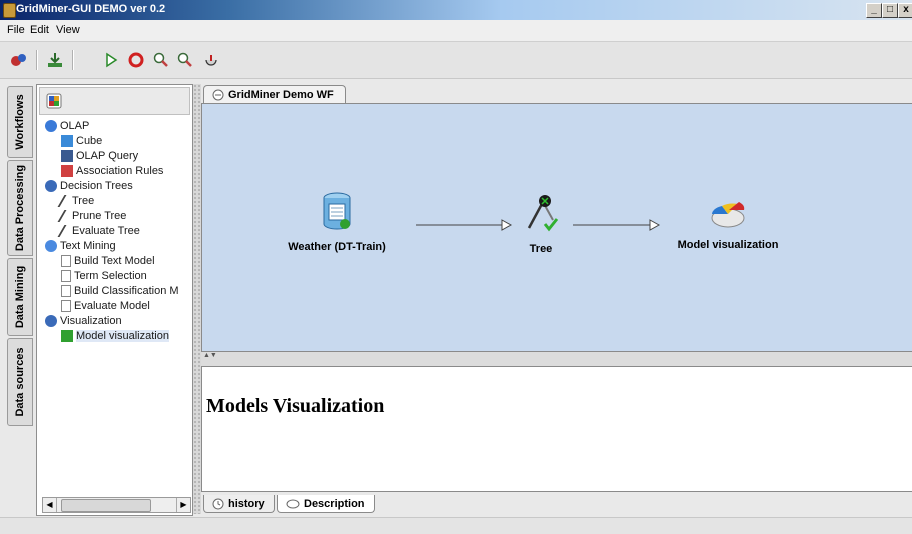 This screenshot has height=534, width=912. Describe the element at coordinates (88, 245) in the screenshot. I see `tree-item-label: Text Mining` at that location.